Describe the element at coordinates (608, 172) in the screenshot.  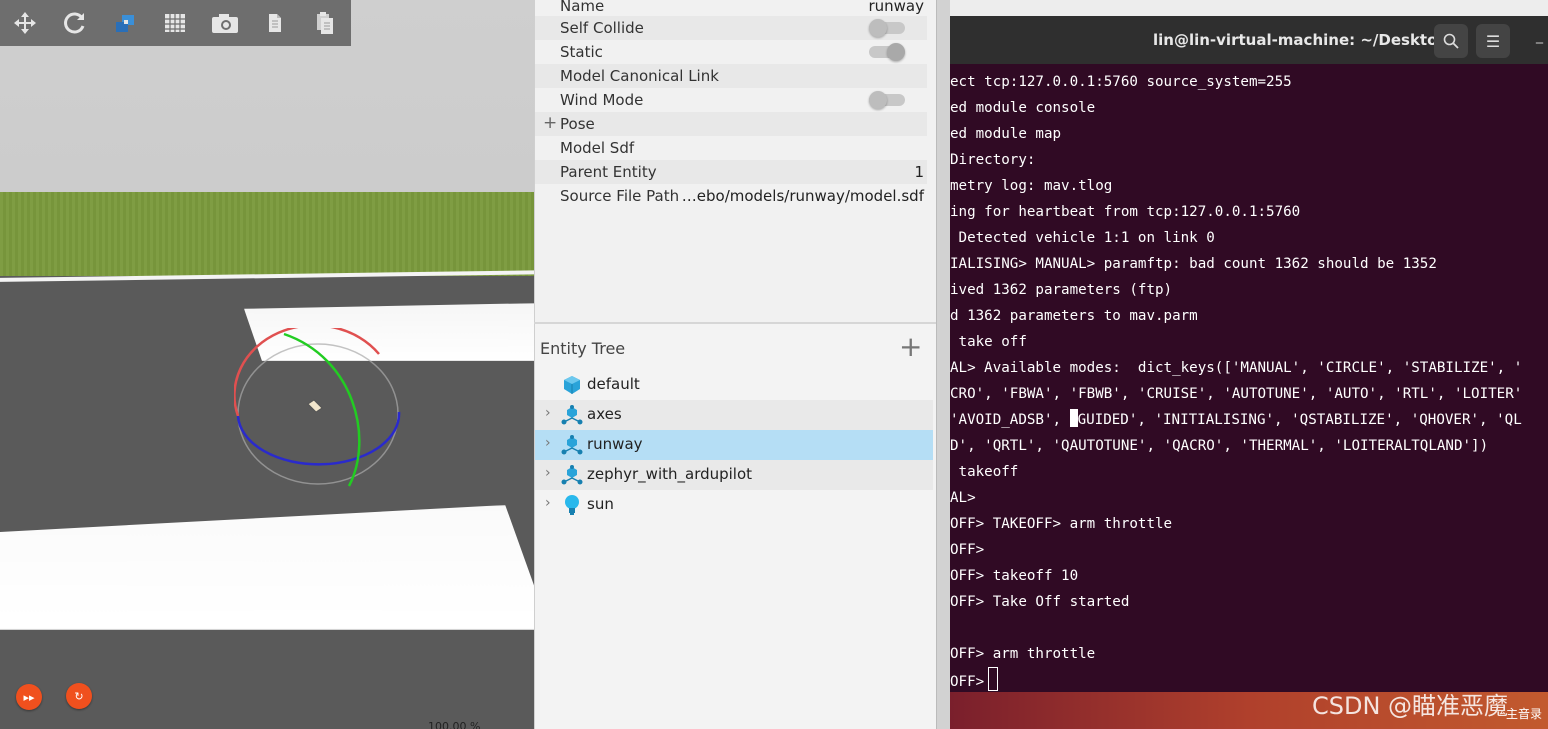
I see `prop-label: Parent Entity` at that location.